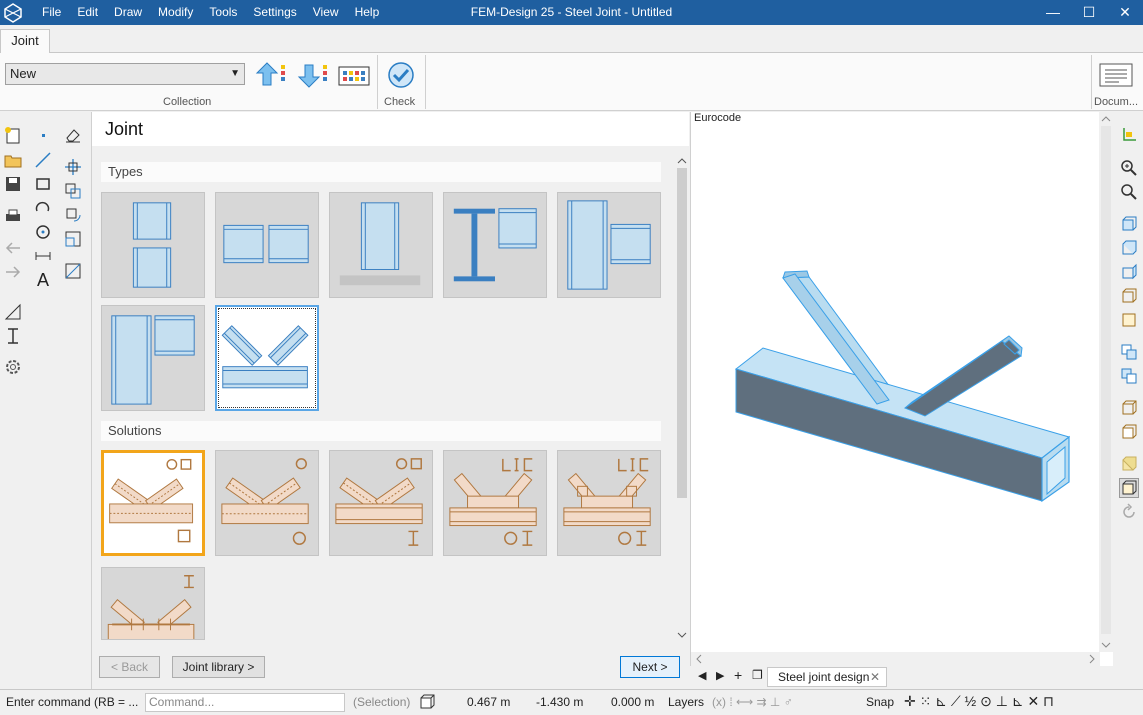  What do you see at coordinates (880, 702) in the screenshot?
I see `snap-button: Snap` at bounding box center [880, 702].